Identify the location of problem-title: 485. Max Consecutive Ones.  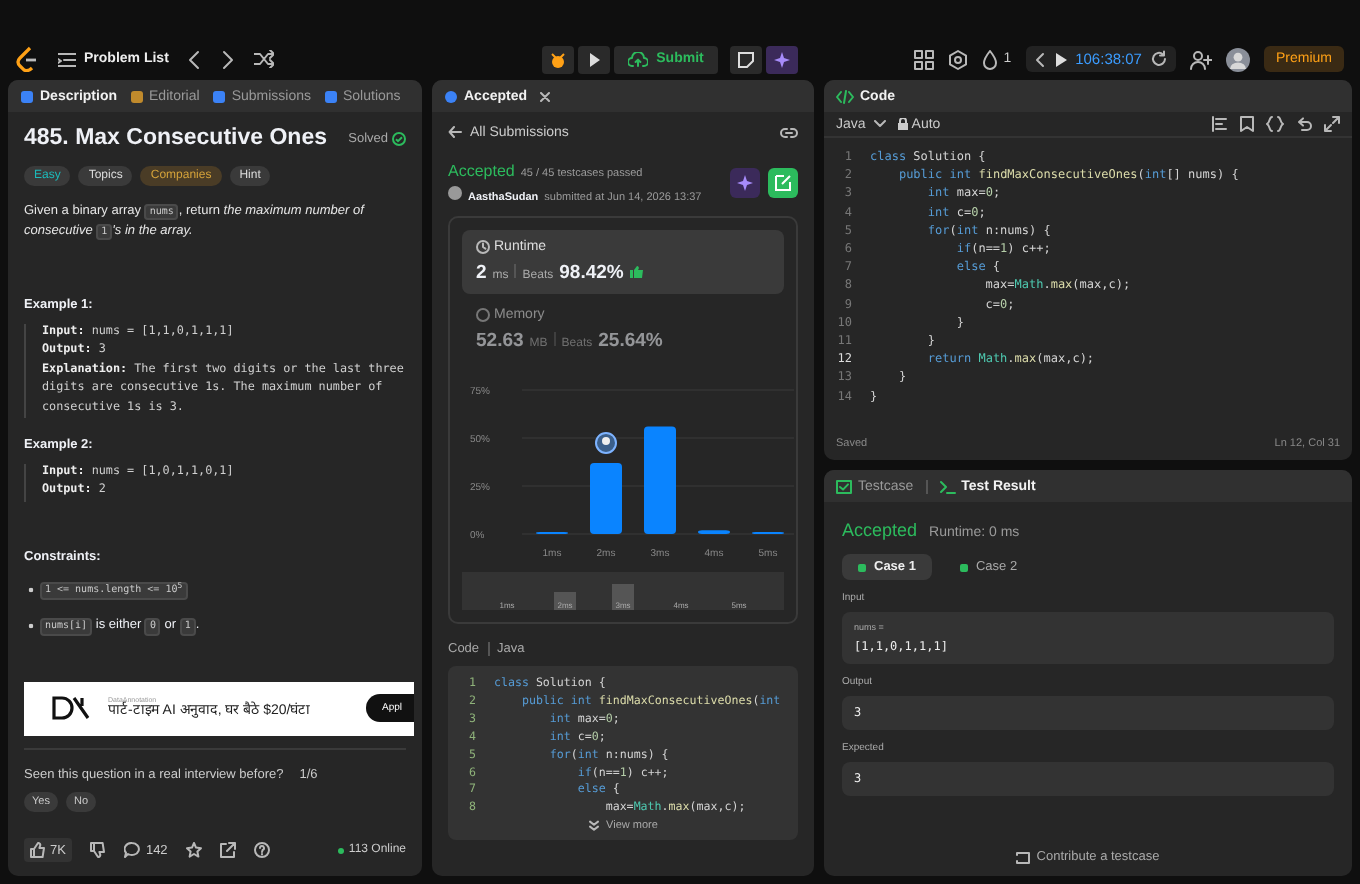
(175, 138).